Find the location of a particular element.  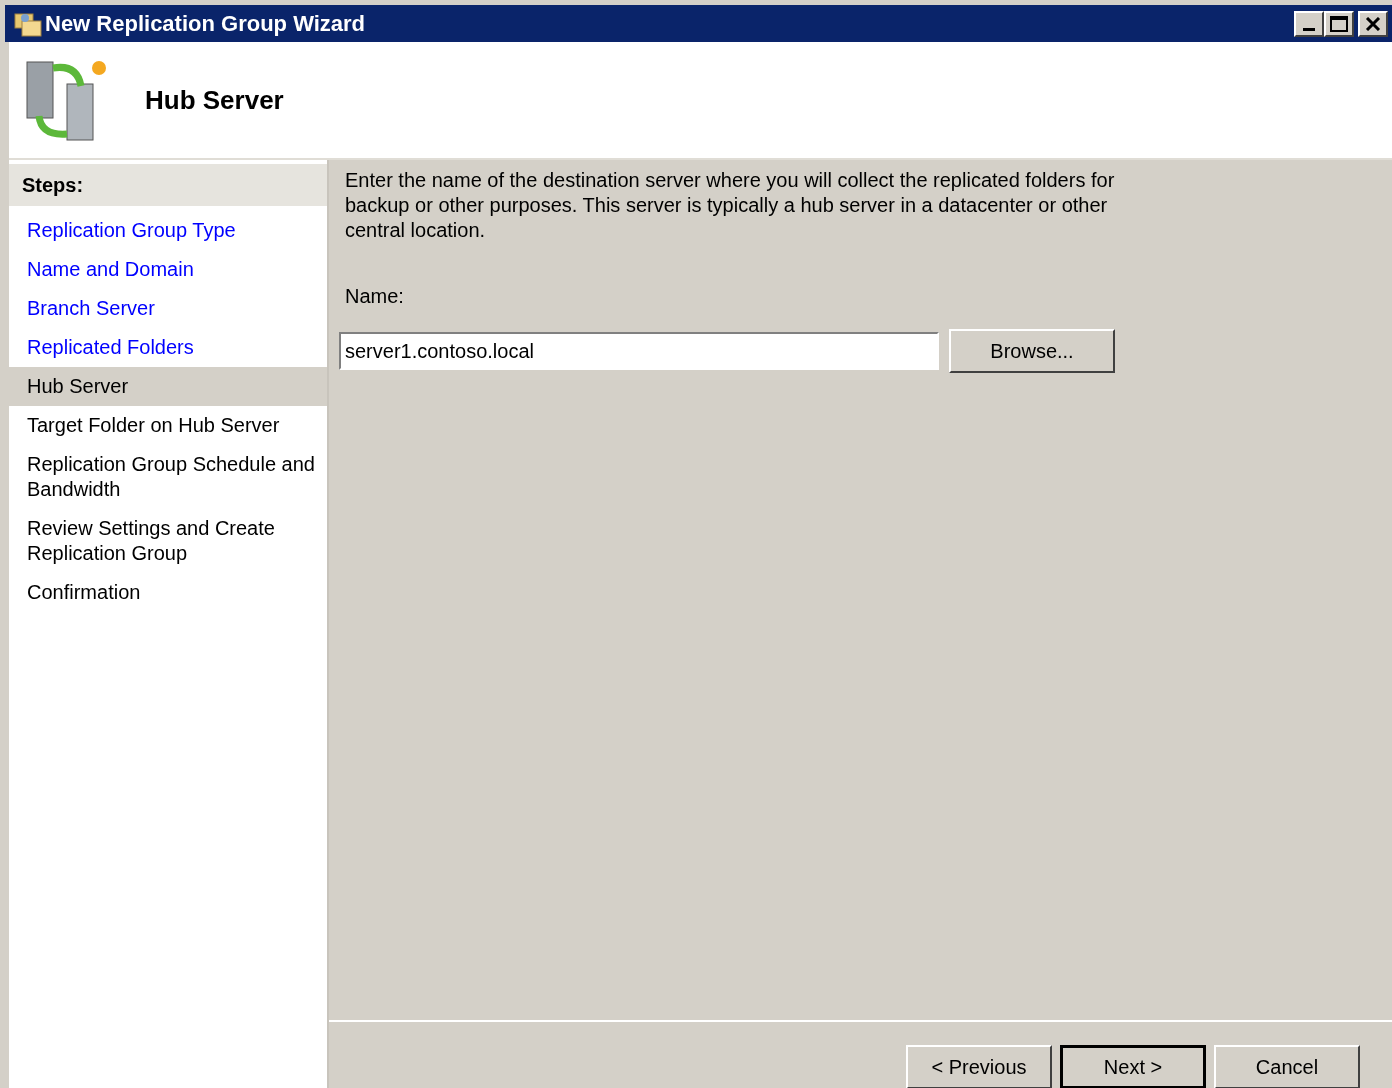

name-label: Name: is located at coordinates (375, 296).